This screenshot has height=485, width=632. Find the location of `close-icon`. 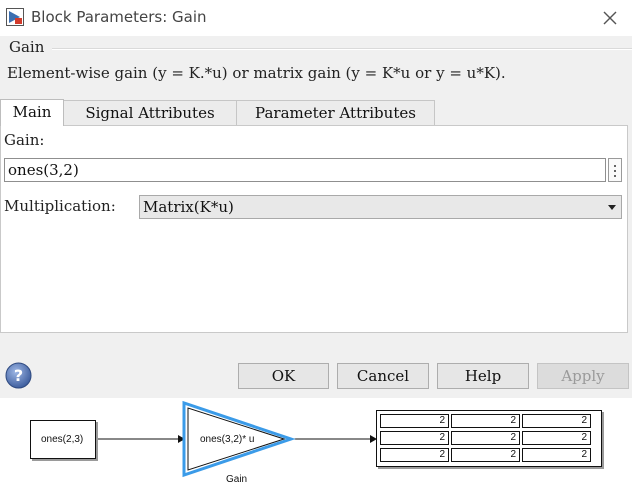

close-icon is located at coordinates (610, 18).